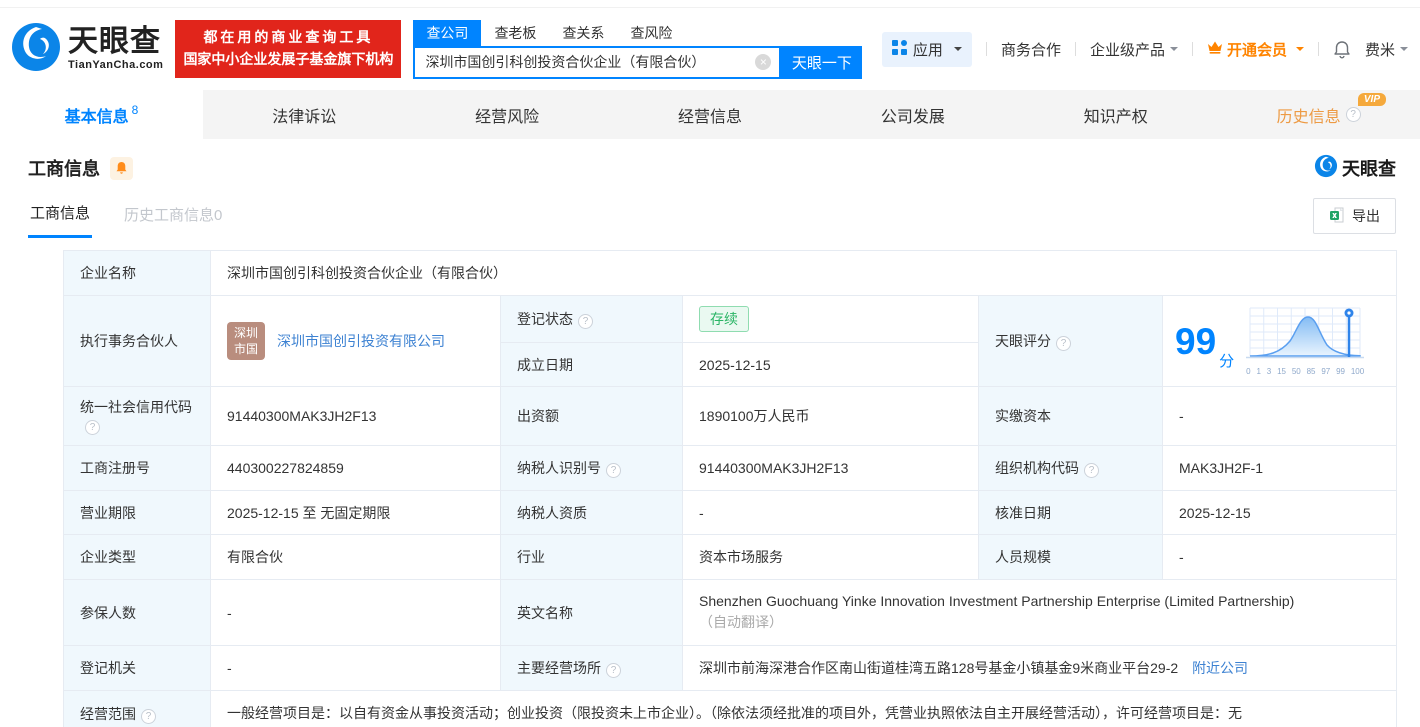  Describe the element at coordinates (591, 557) in the screenshot. I see `industry-label: 行业` at that location.